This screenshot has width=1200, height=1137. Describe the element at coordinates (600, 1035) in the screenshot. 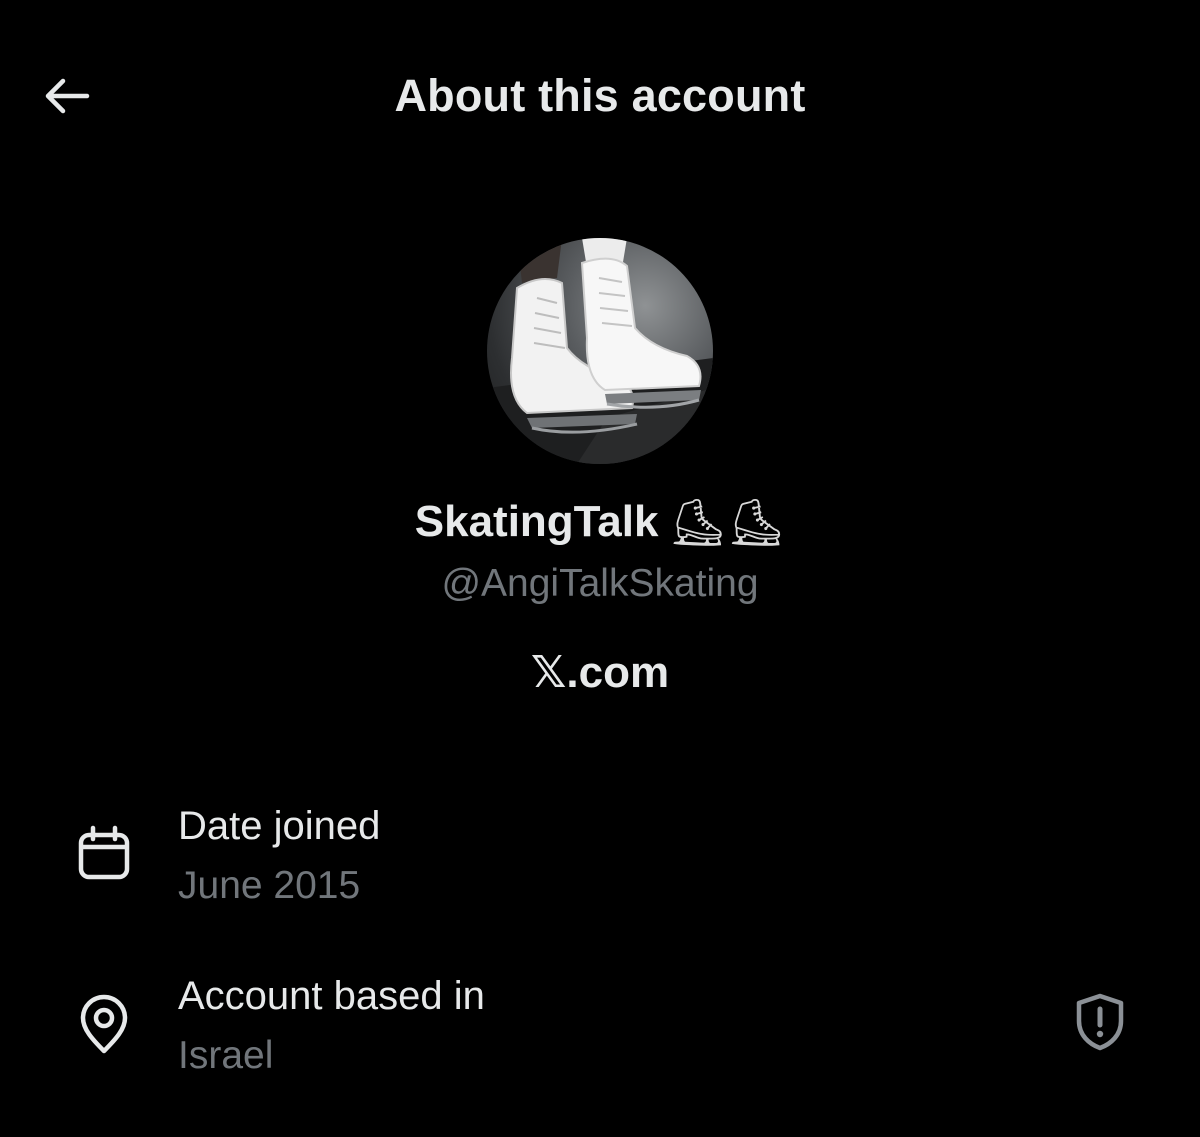

I see `account-location-row: Account based in Israel` at that location.